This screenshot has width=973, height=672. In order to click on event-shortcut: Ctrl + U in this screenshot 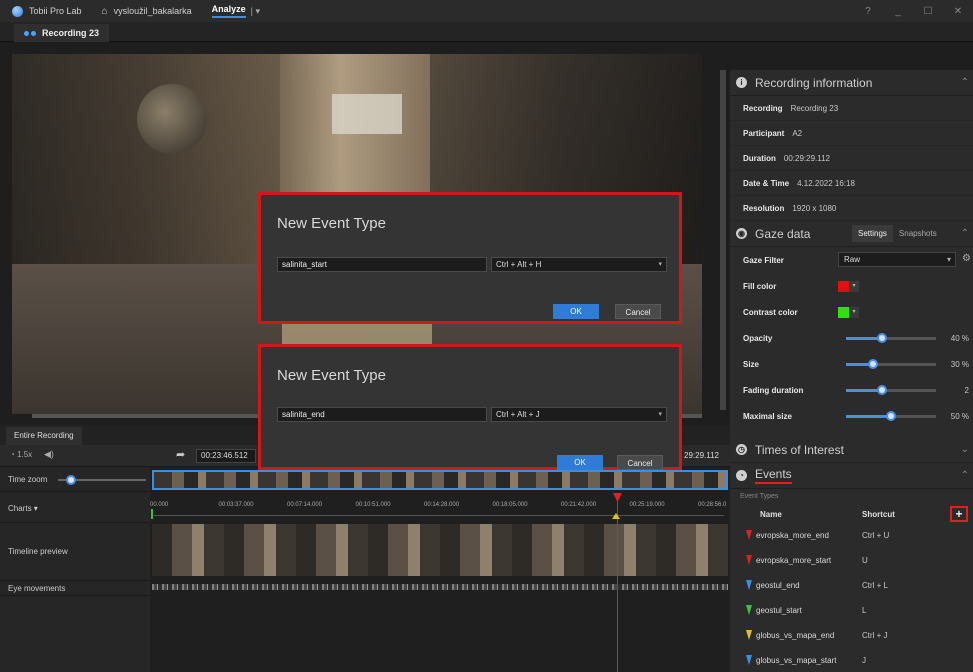, I will do `click(876, 535)`.